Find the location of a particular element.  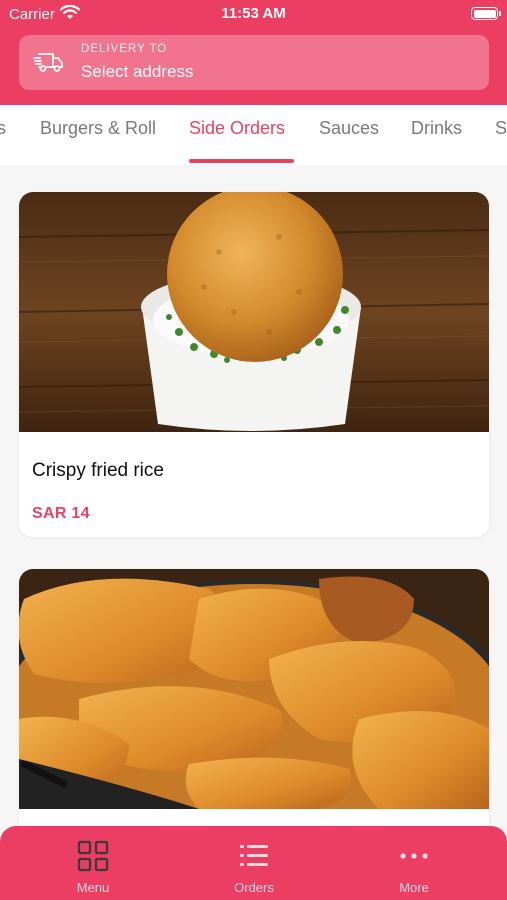

nav-menu-label: Menu is located at coordinates (93, 887).